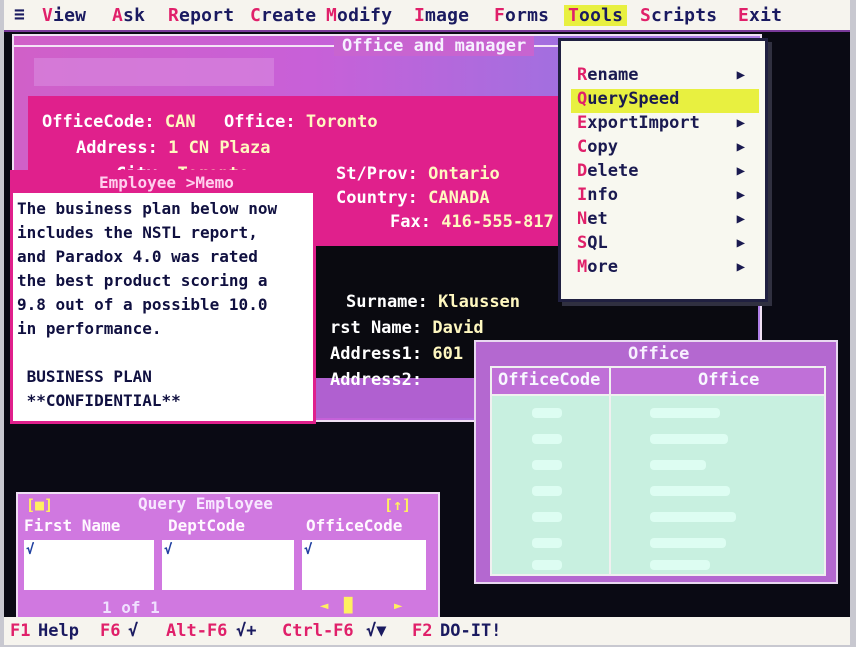 This screenshot has width=856, height=647. Describe the element at coordinates (89, 328) in the screenshot. I see `memo-line: in performance.` at that location.